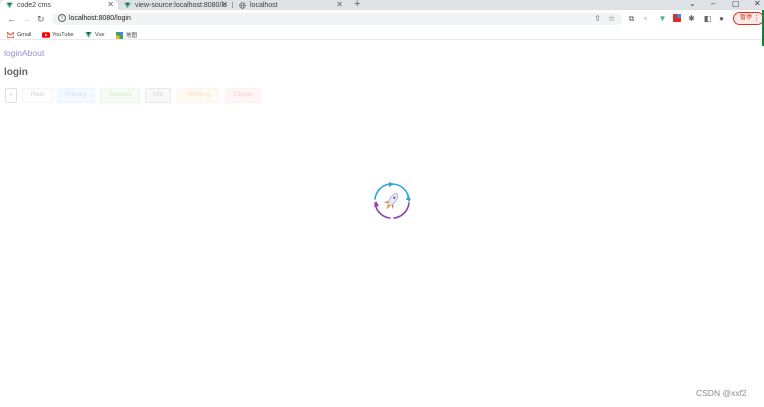 Image resolution: width=764 pixels, height=407 pixels. Describe the element at coordinates (100, 18) in the screenshot. I see `address-url: localhost:8080/login` at that location.